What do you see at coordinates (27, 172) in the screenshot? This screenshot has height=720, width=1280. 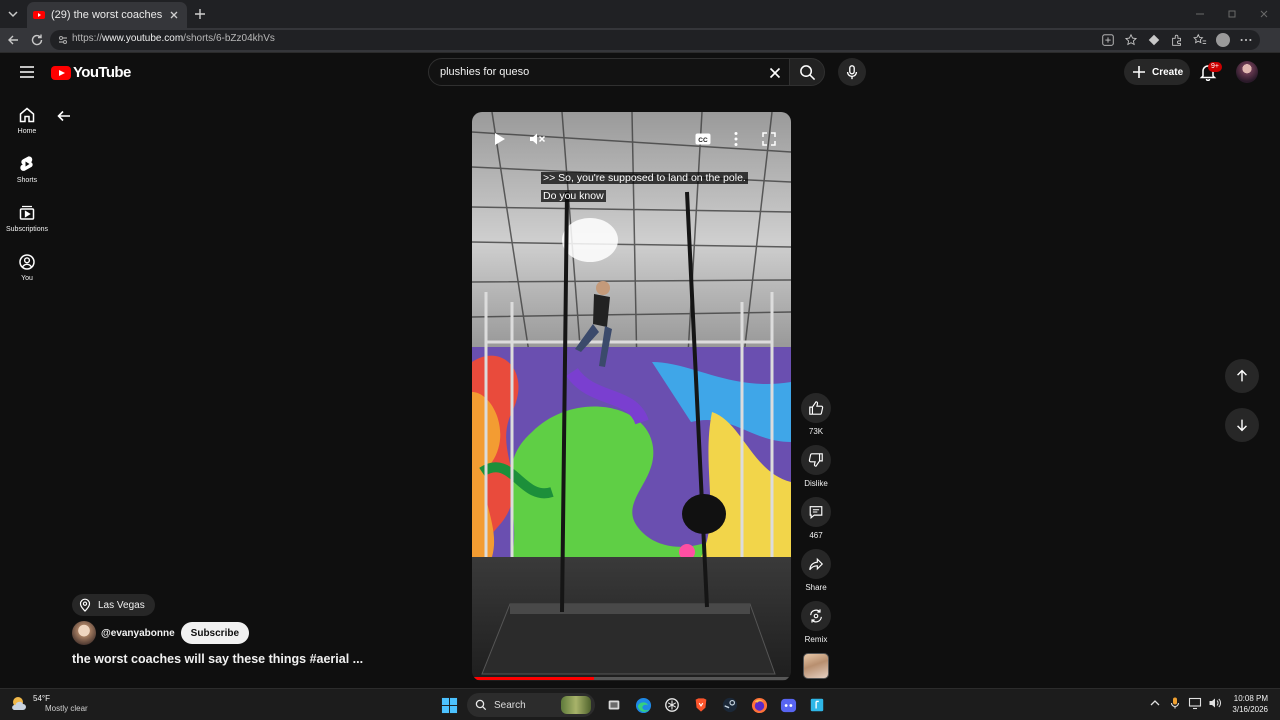 I see `guide-item-shorts: Shorts` at bounding box center [27, 172].